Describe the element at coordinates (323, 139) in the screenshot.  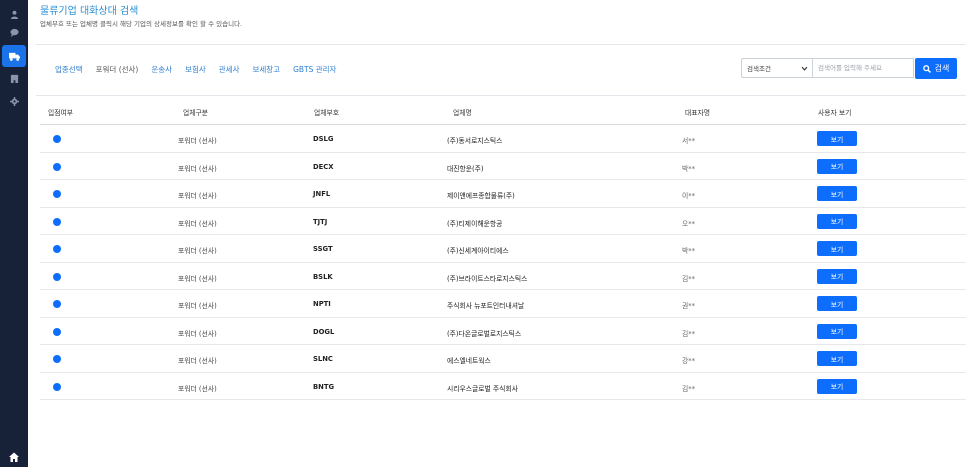
I see `cell-code: DSLG` at that location.